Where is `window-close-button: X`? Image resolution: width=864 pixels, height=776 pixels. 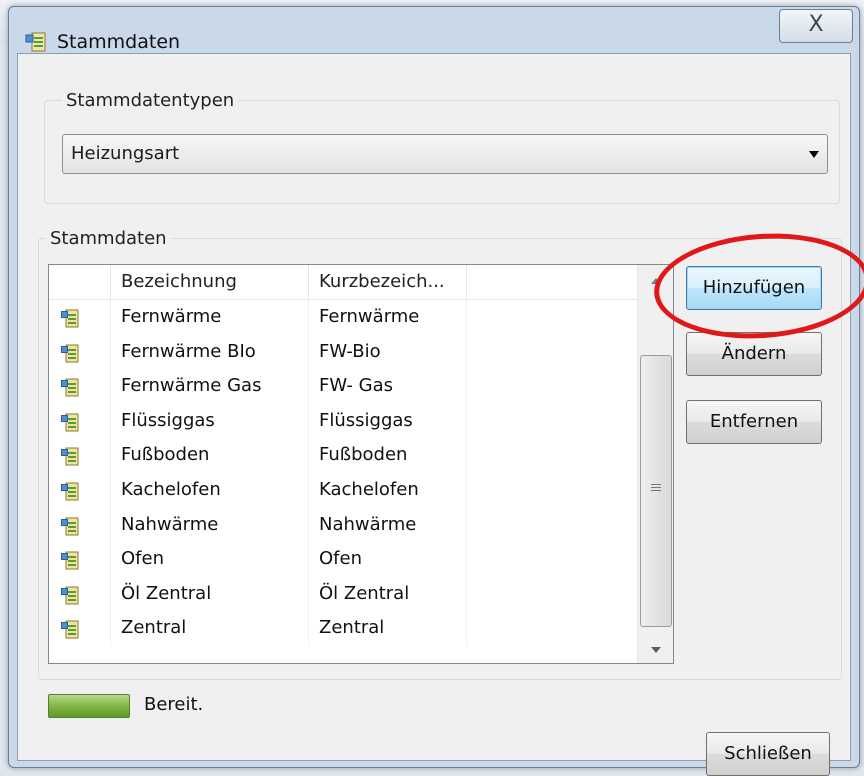 window-close-button: X is located at coordinates (816, 26).